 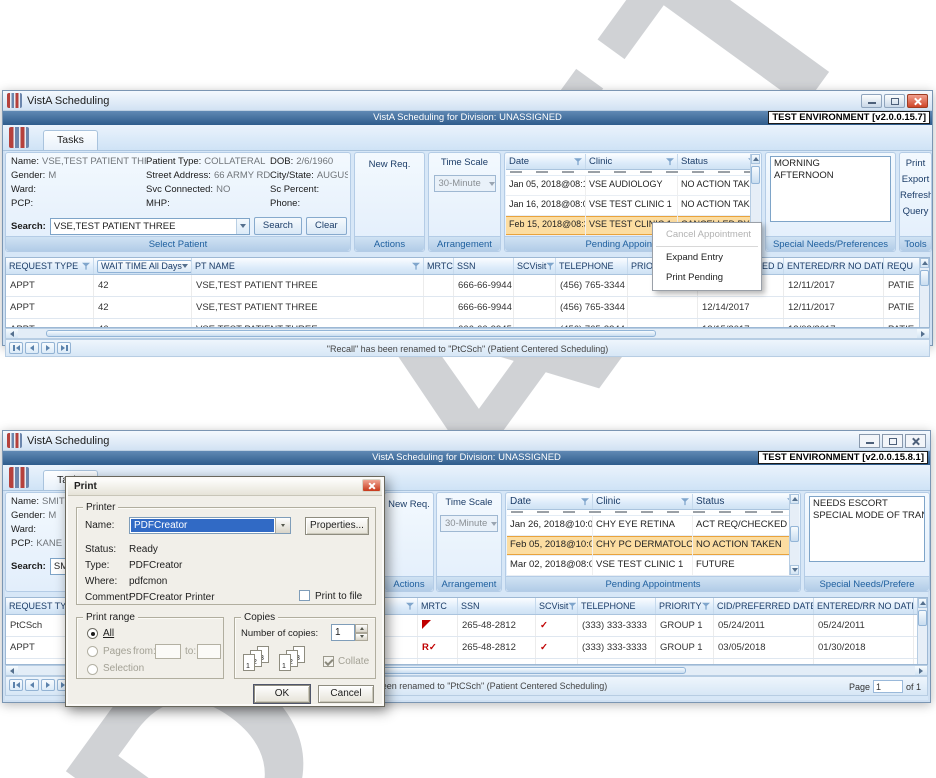 What do you see at coordinates (764, 606) in the screenshot?
I see `column-header-cid-date: CID/PREFERRED DATE` at bounding box center [764, 606].